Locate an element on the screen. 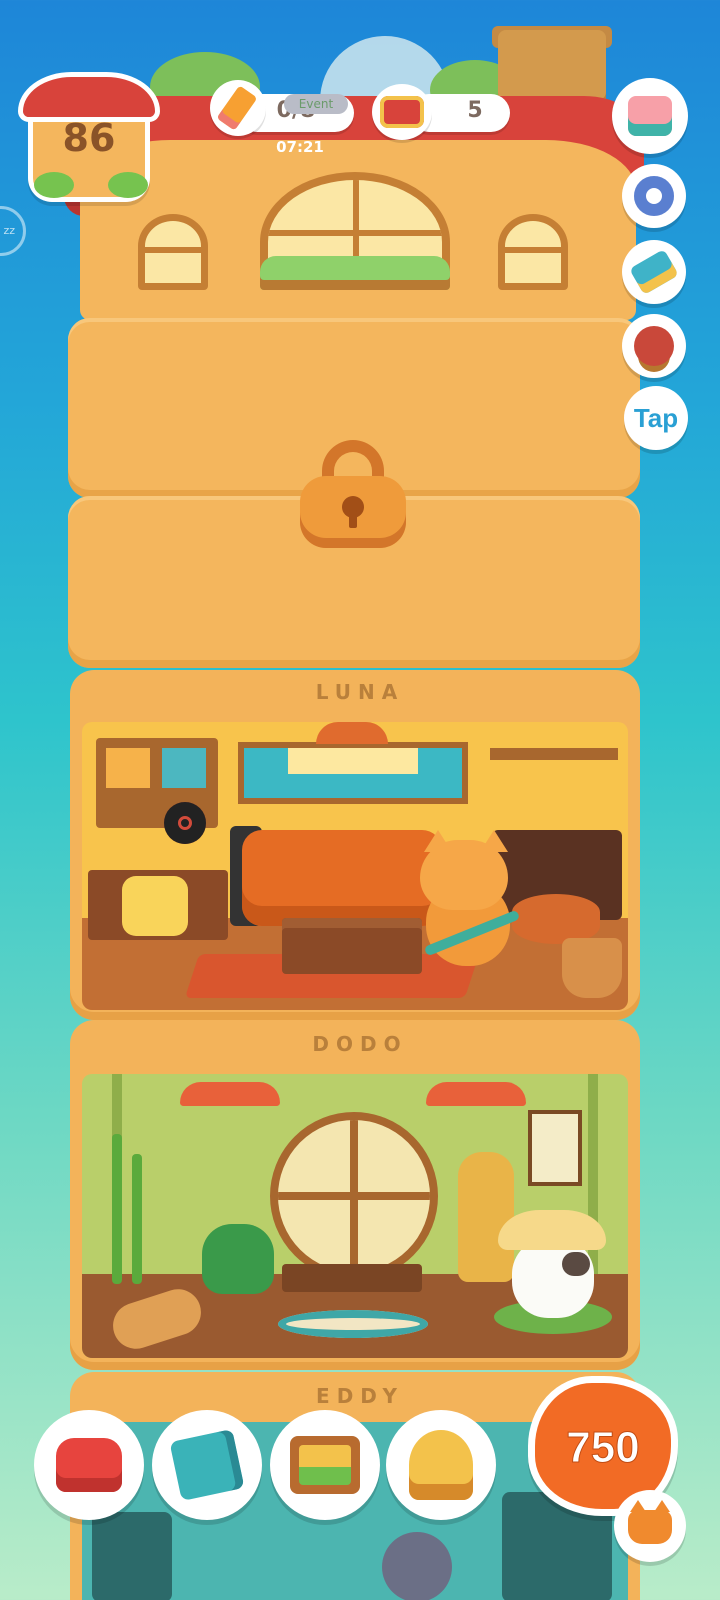 The width and height of the screenshot is (720, 1600). cat-face-icon is located at coordinates (650, 1522).